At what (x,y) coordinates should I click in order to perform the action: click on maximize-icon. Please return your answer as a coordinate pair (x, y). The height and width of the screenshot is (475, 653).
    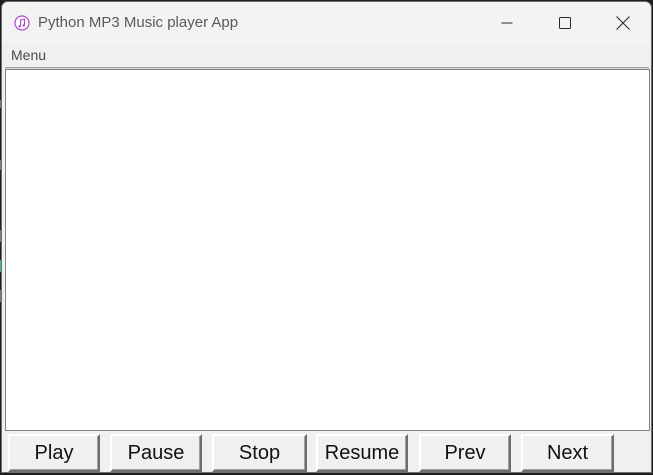
    Looking at the image, I should click on (565, 23).